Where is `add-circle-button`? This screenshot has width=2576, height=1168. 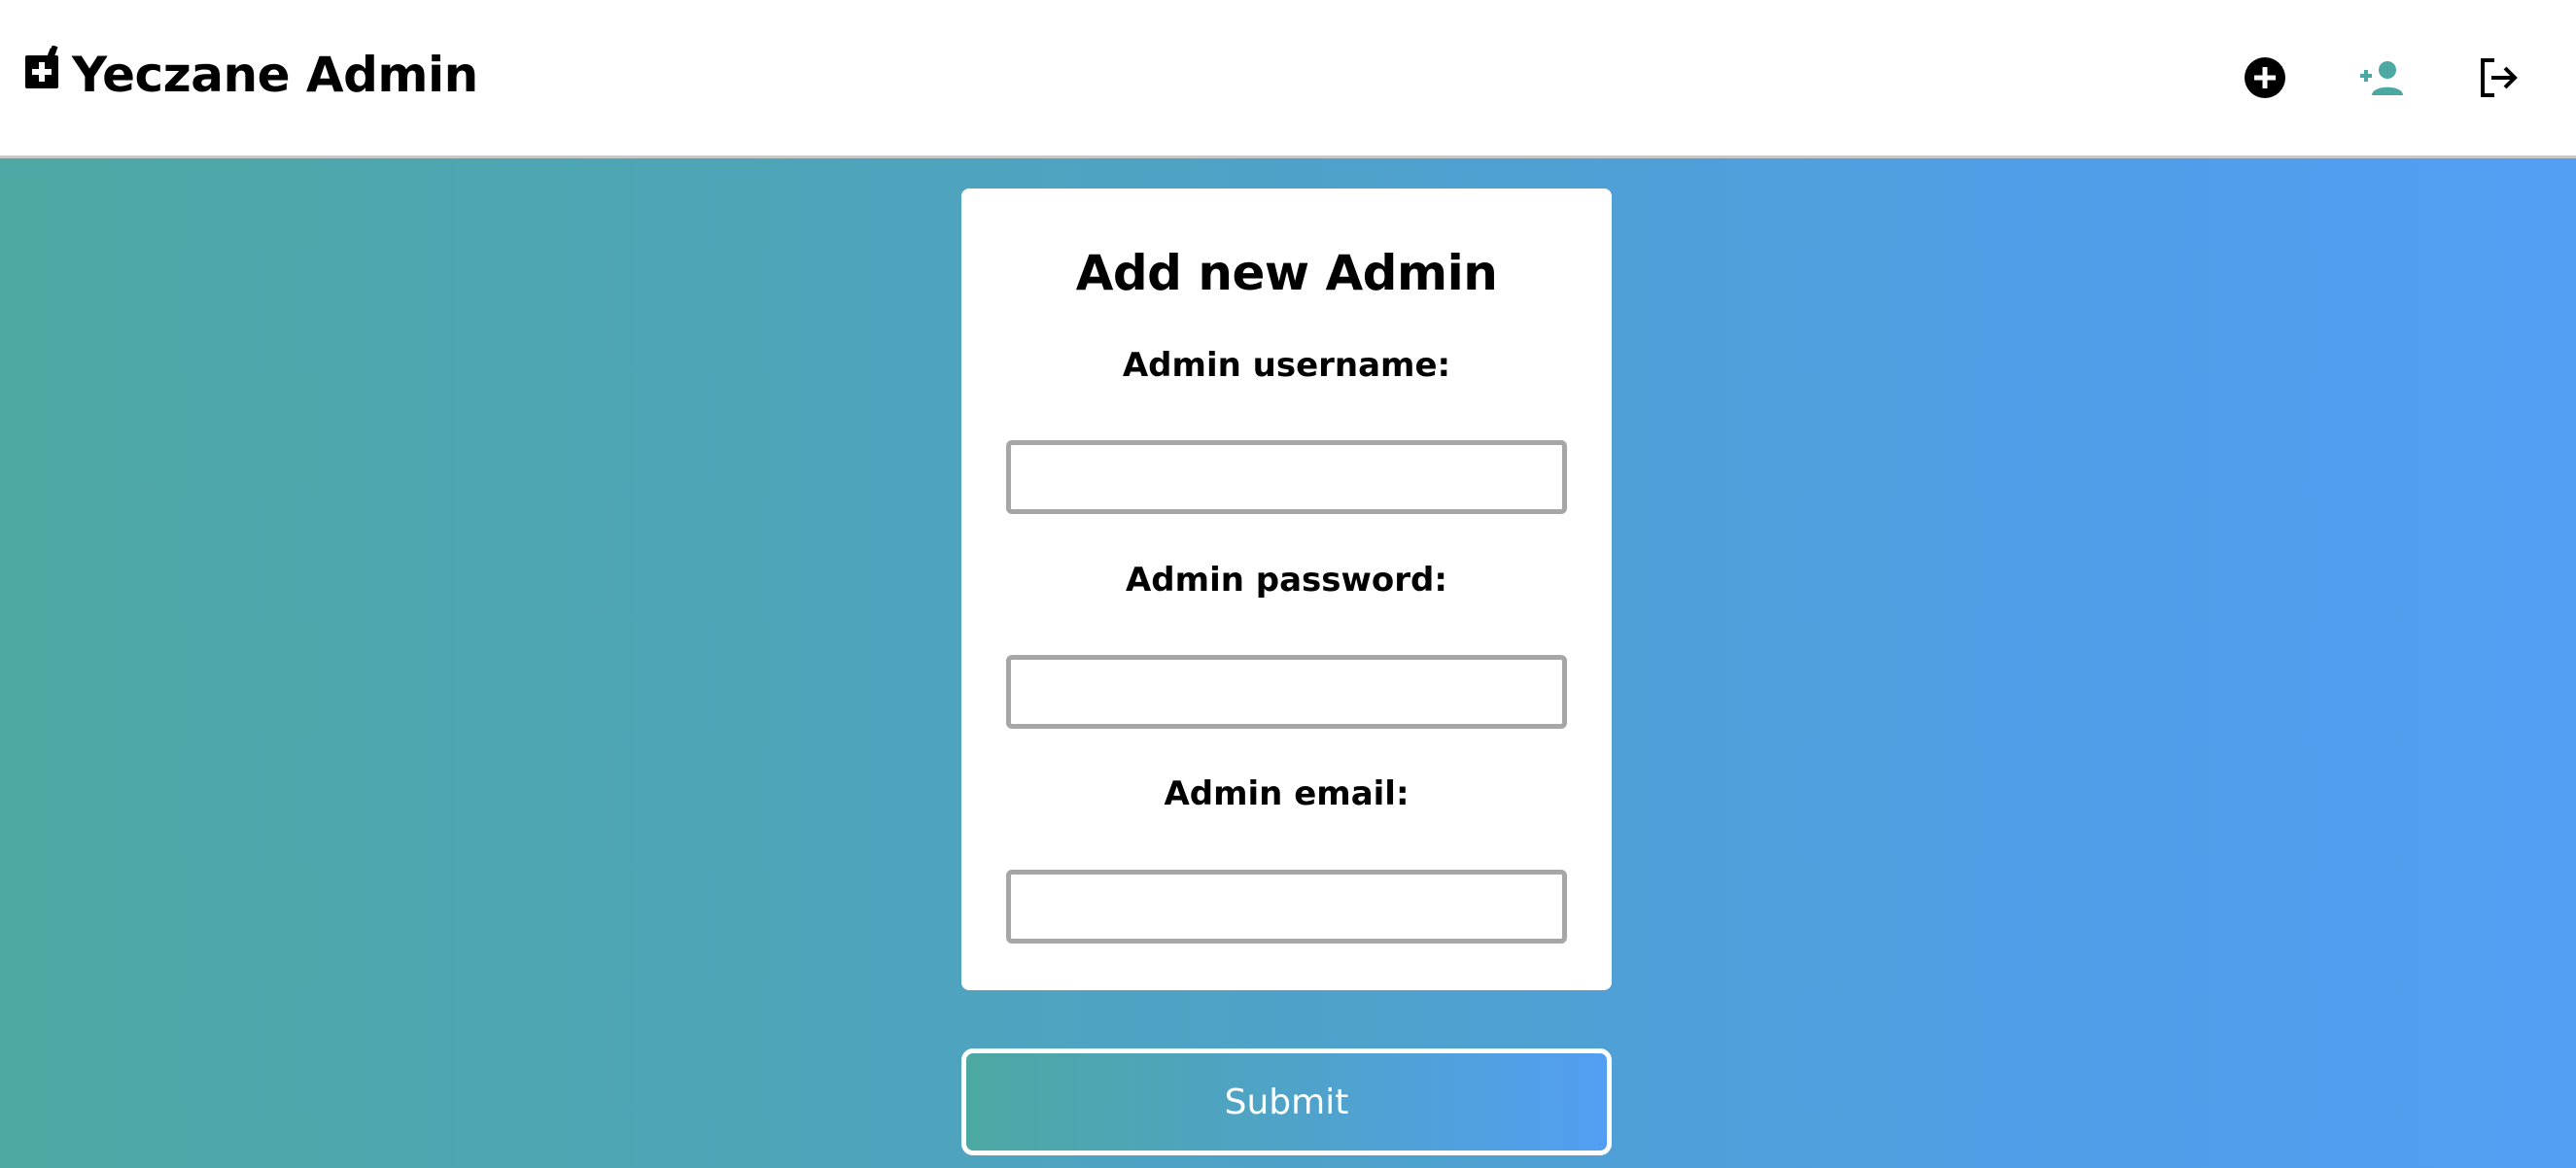 add-circle-button is located at coordinates (2265, 78).